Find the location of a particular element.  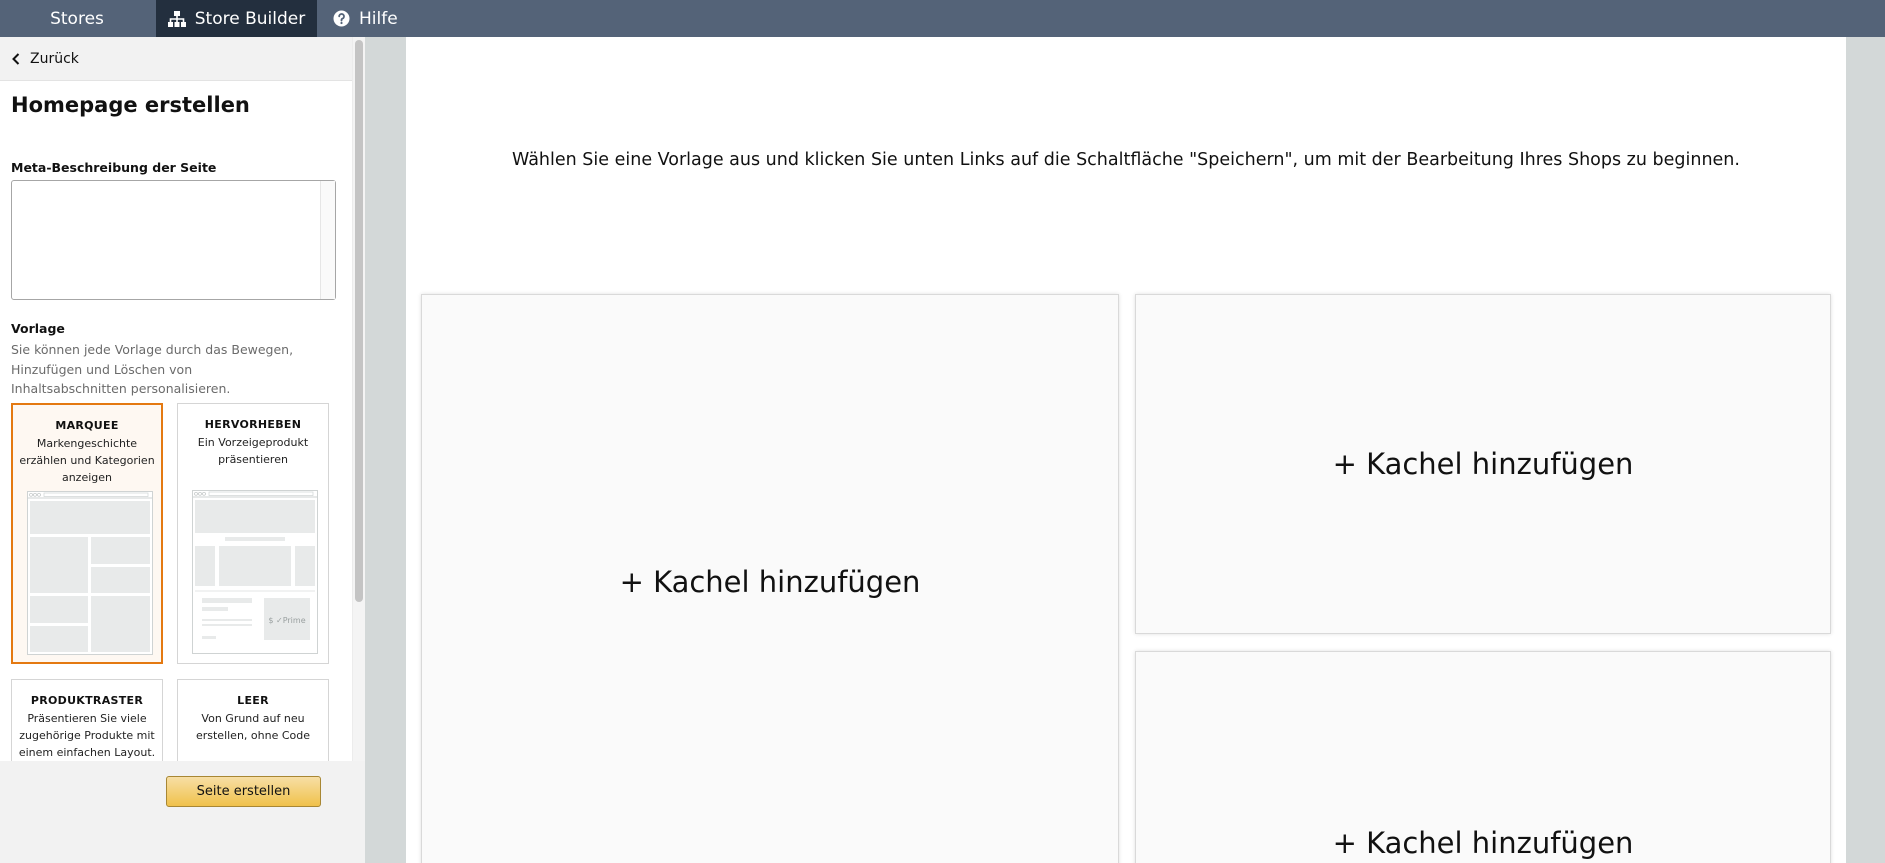

nav-help: Hilfe is located at coordinates (365, 18).